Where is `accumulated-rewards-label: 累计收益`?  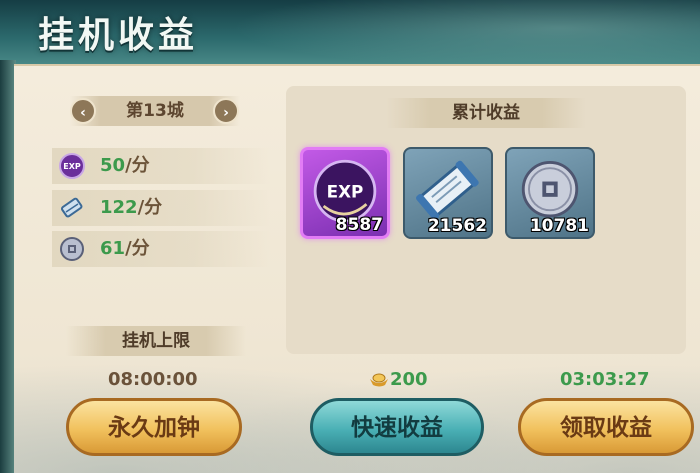 accumulated-rewards-label: 累计收益 is located at coordinates (486, 113).